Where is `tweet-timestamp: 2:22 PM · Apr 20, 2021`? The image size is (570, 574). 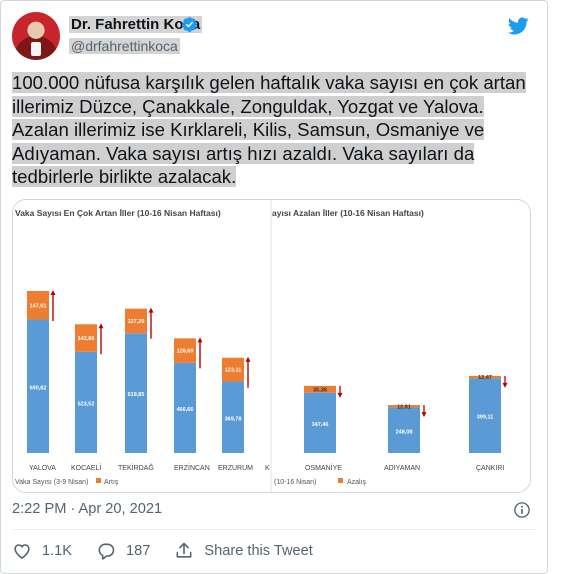 tweet-timestamp: 2:22 PM · Apr 20, 2021 is located at coordinates (87, 509).